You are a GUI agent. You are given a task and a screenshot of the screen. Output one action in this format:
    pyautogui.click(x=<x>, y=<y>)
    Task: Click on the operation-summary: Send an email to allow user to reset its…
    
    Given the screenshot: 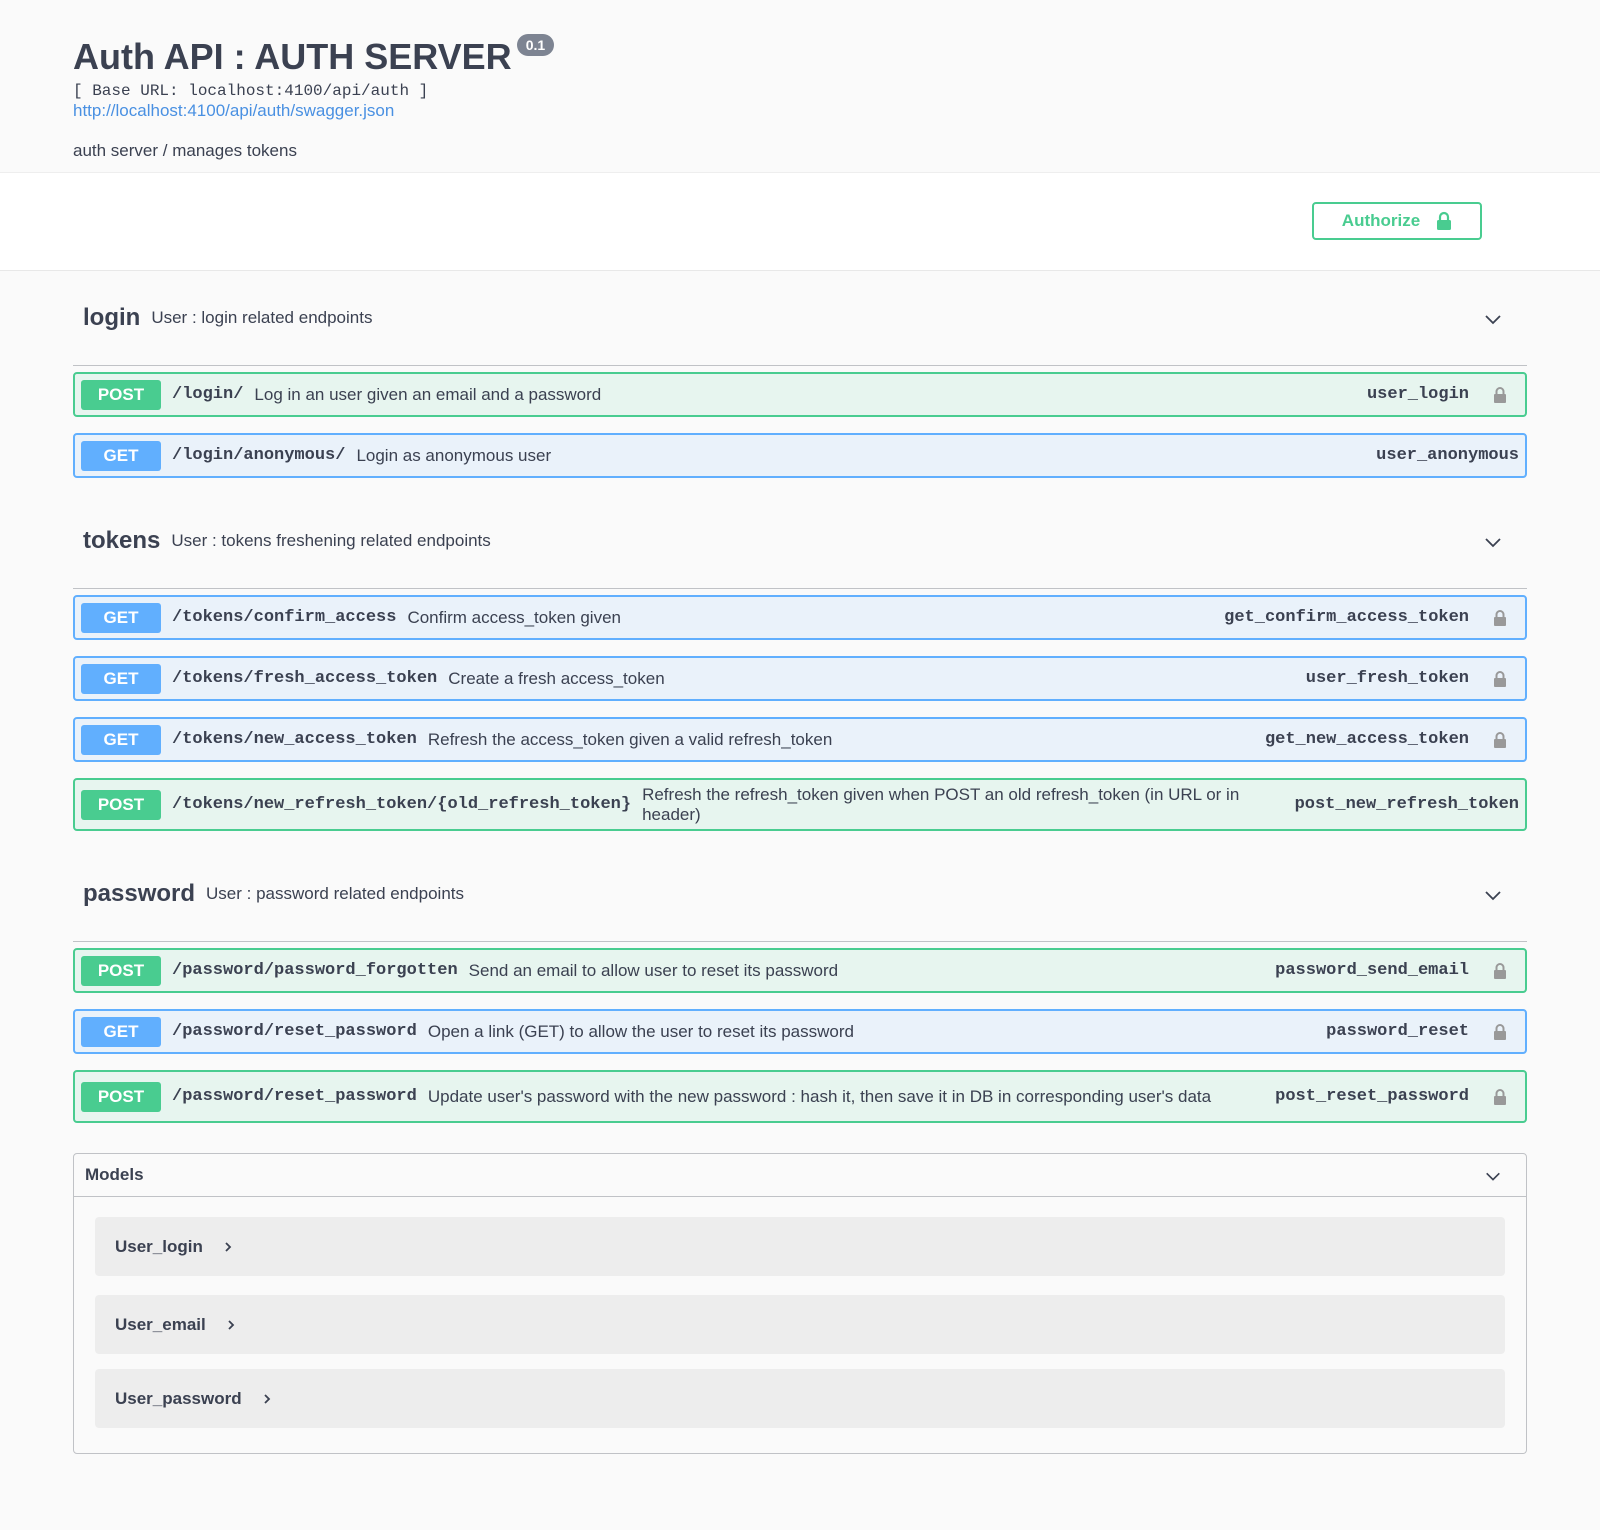 What is the action you would take?
    pyautogui.click(x=653, y=970)
    